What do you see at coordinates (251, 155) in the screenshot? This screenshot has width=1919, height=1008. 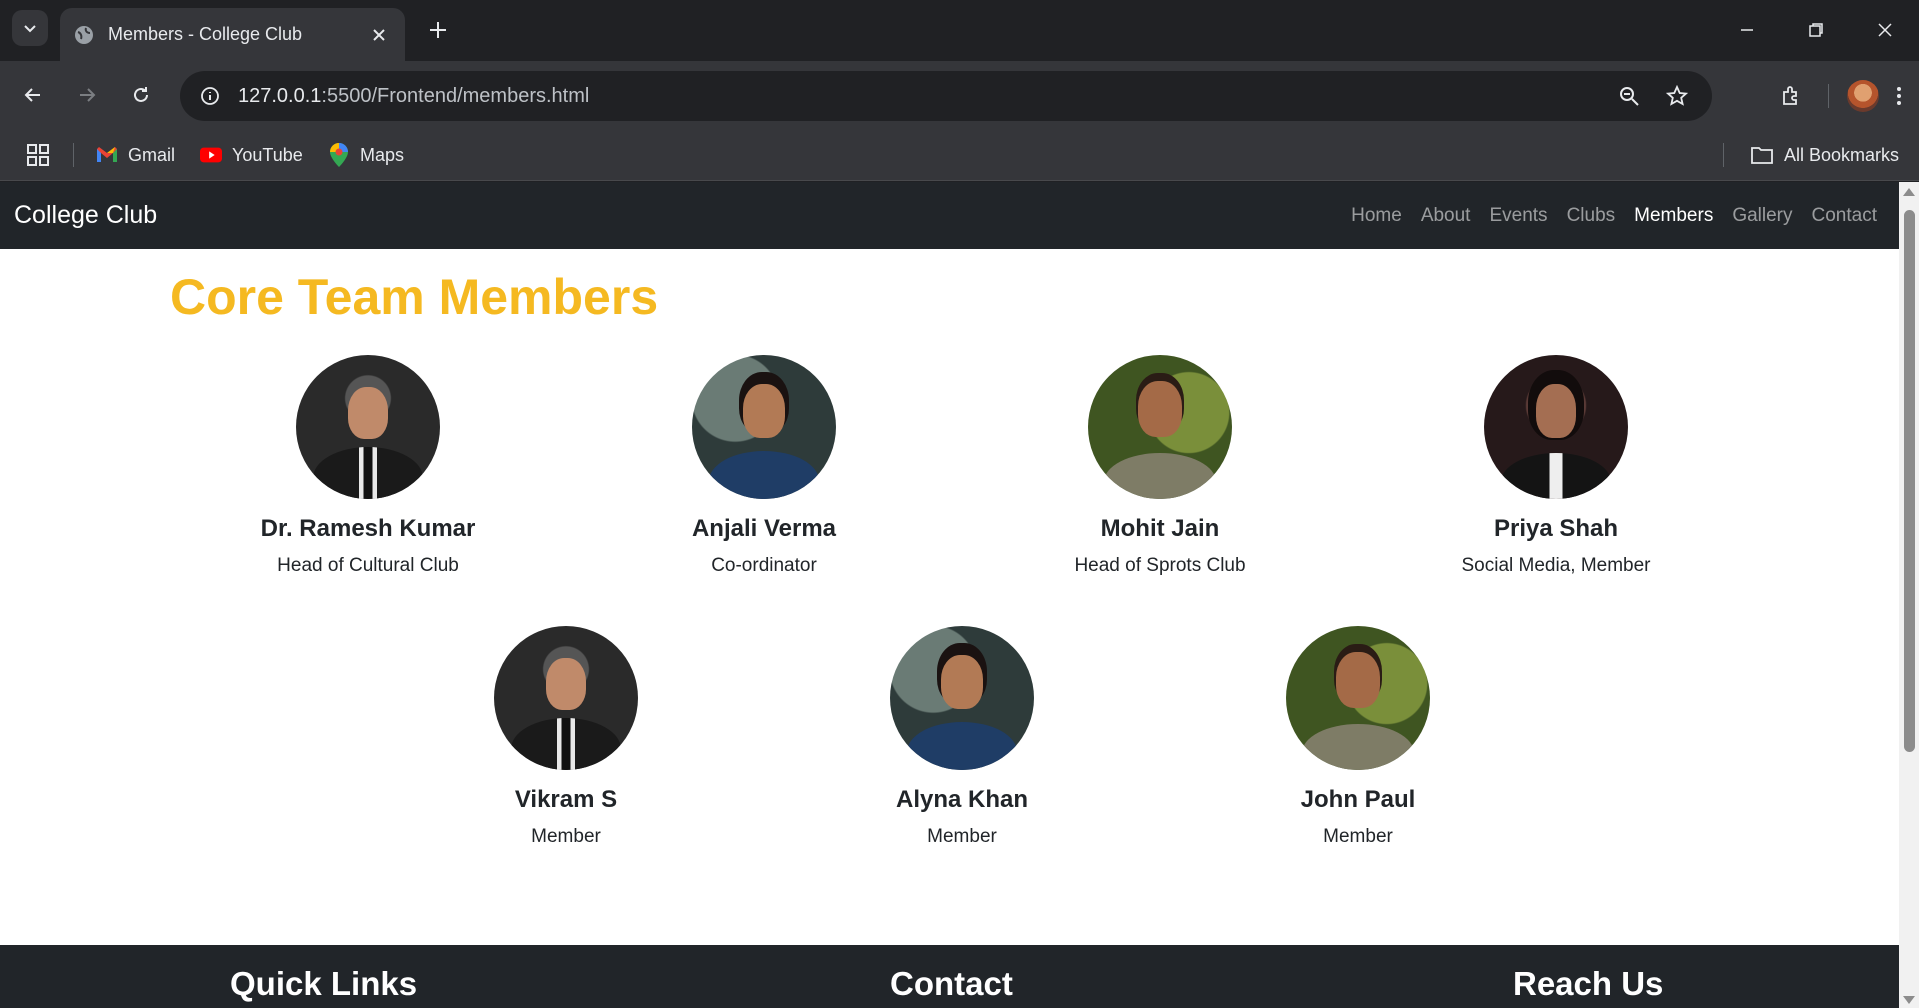 I see `bookmark-youtube: YouTube` at bounding box center [251, 155].